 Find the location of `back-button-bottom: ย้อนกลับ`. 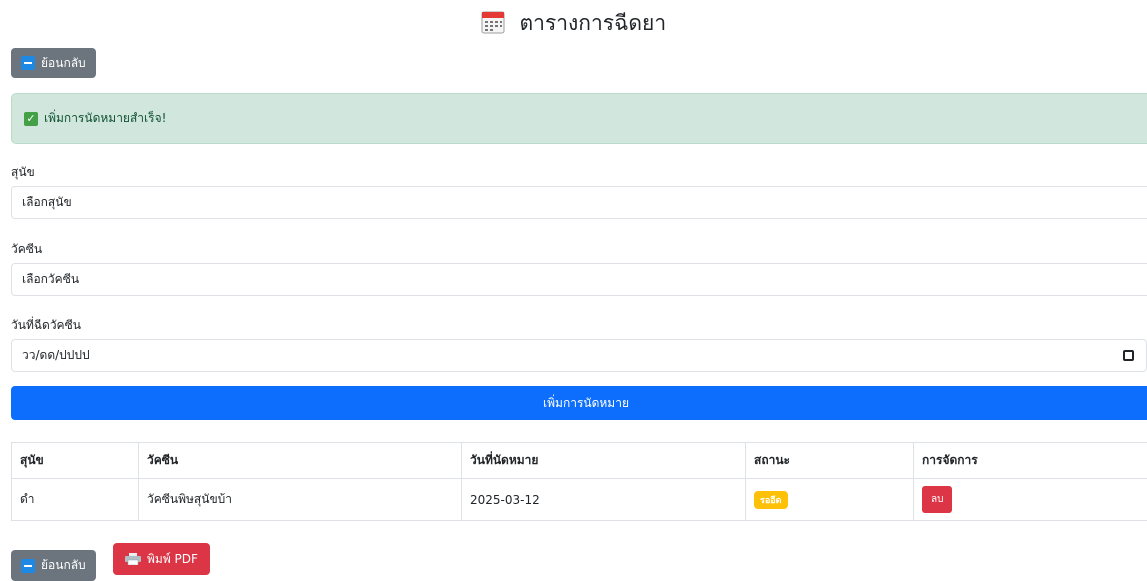

back-button-bottom: ย้อนกลับ is located at coordinates (53, 565).